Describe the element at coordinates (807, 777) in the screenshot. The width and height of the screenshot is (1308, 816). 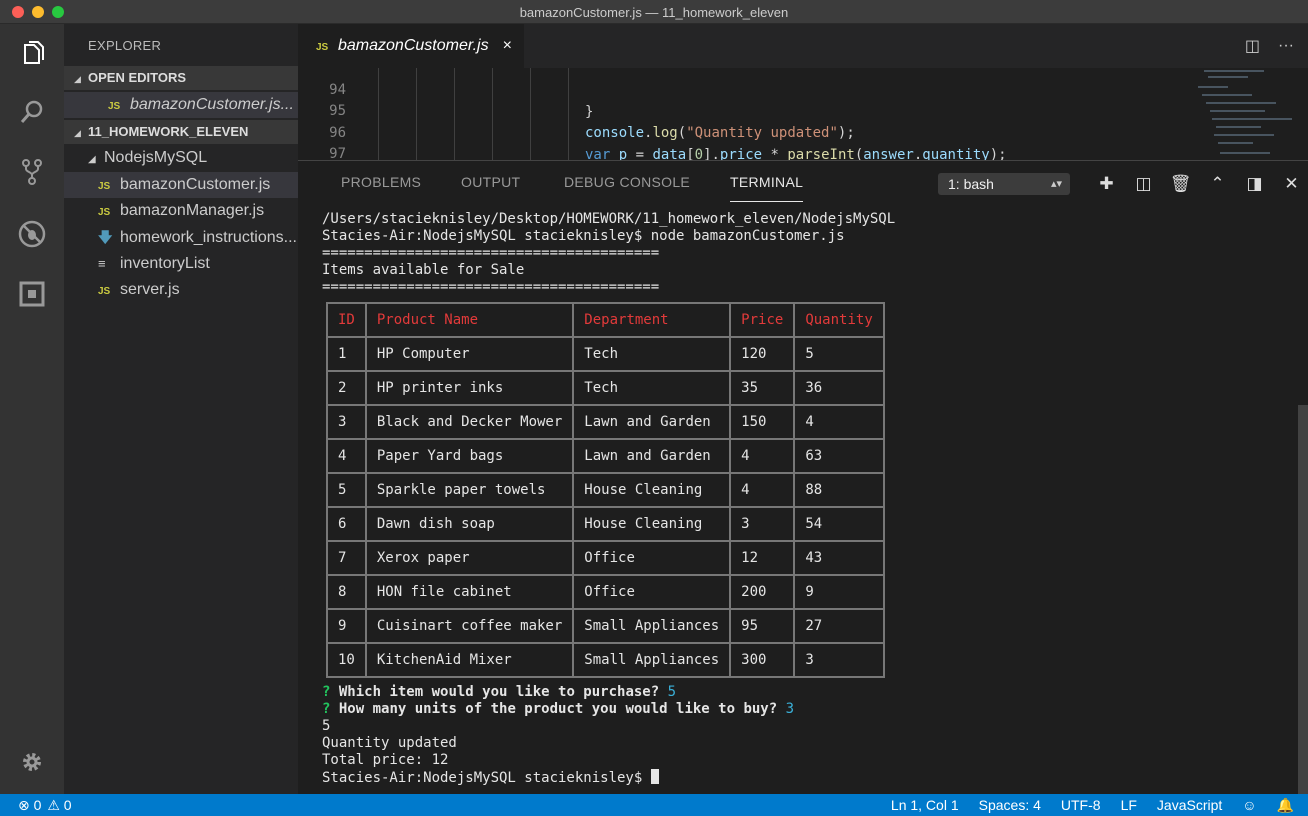
I see `terminal-prompt-line: Stacies-Air:NodejsMySQL stacieknisley$` at that location.